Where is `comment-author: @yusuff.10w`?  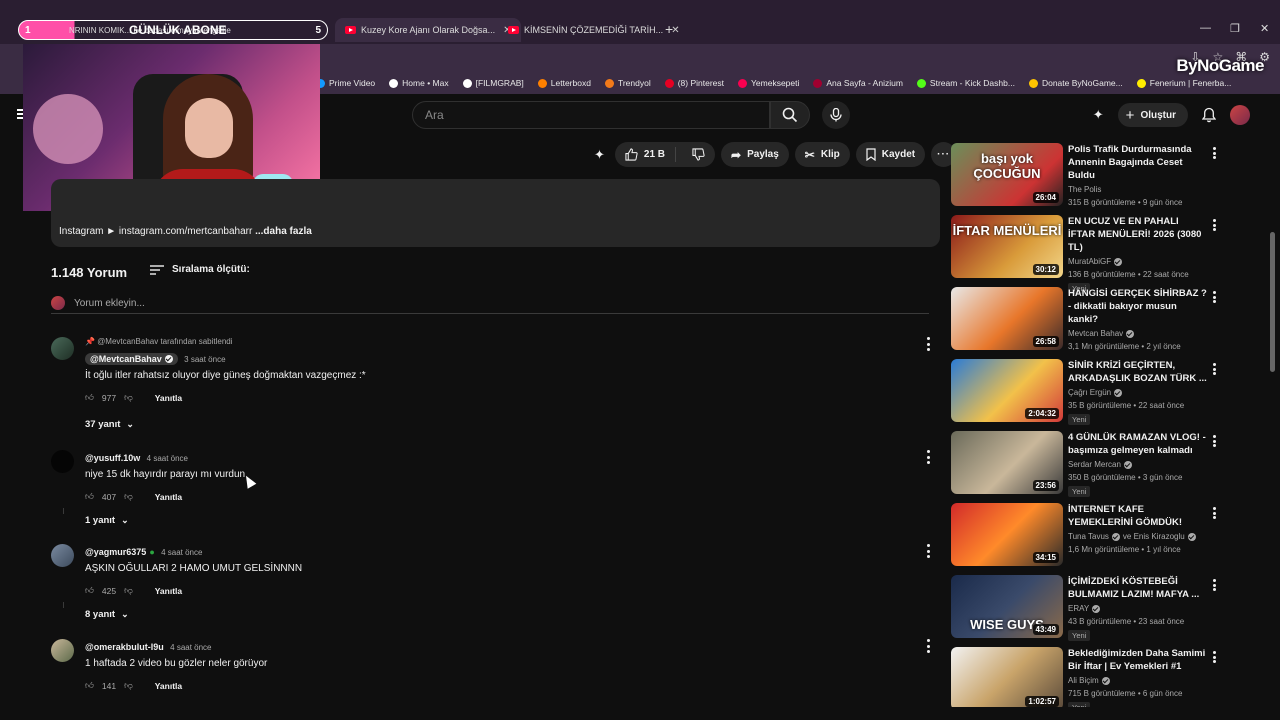
comment-author: @yusuff.10w is located at coordinates (112, 458).